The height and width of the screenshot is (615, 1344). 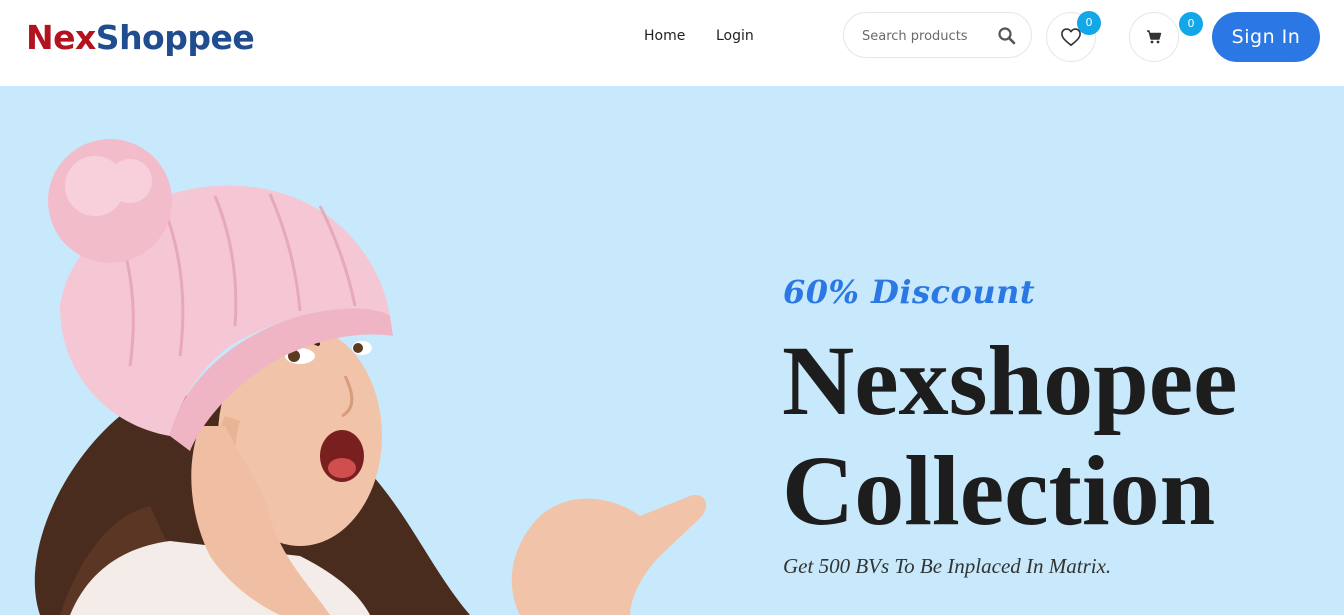 What do you see at coordinates (909, 292) in the screenshot?
I see `discount-label: 60% Discount` at bounding box center [909, 292].